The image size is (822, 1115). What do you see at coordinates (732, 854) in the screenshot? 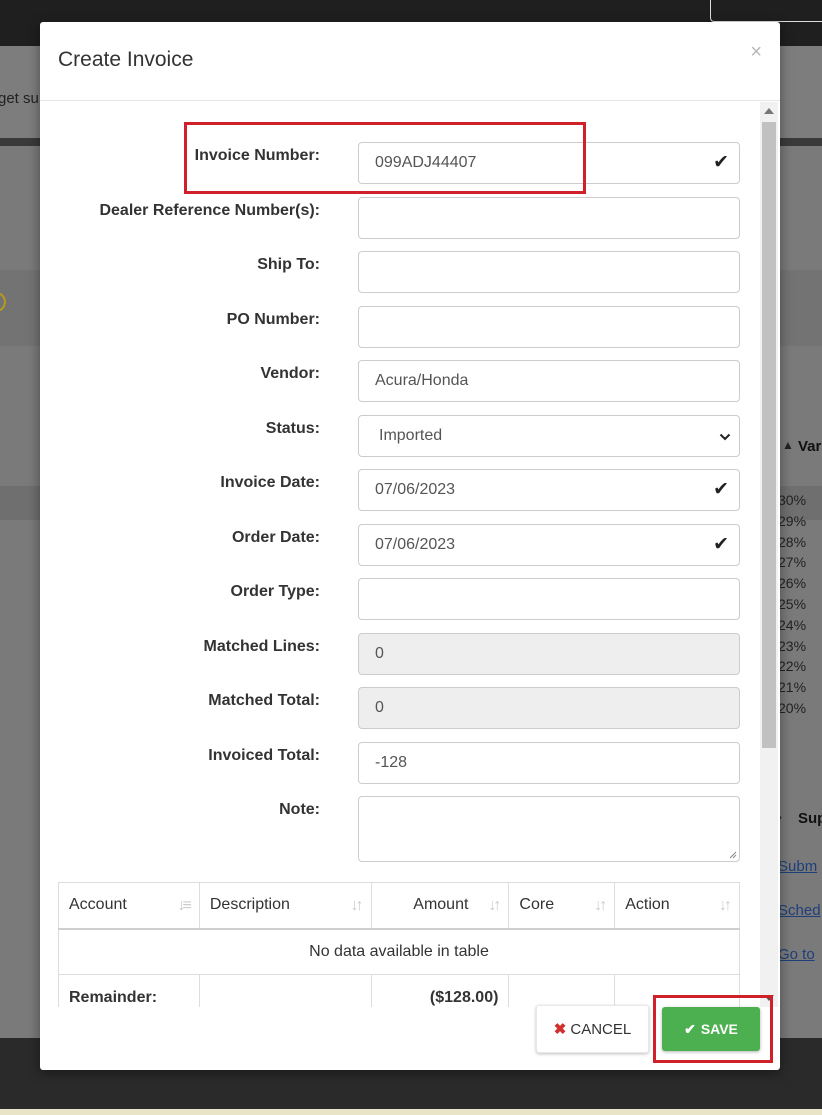
I see `resize-handle-icon` at bounding box center [732, 854].